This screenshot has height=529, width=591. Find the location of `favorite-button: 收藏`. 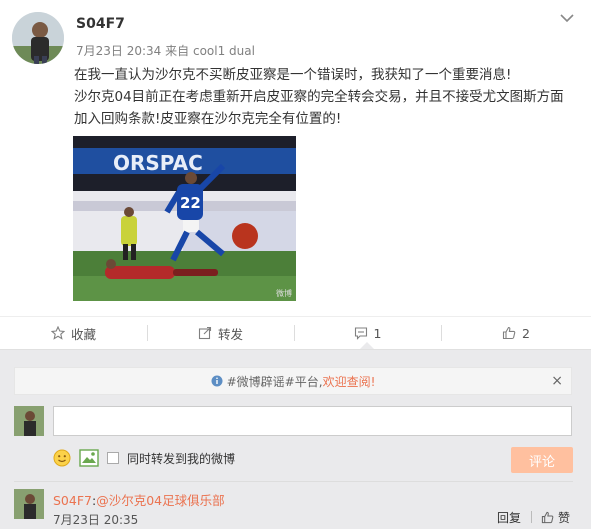

favorite-button: 收藏 is located at coordinates (73, 333).